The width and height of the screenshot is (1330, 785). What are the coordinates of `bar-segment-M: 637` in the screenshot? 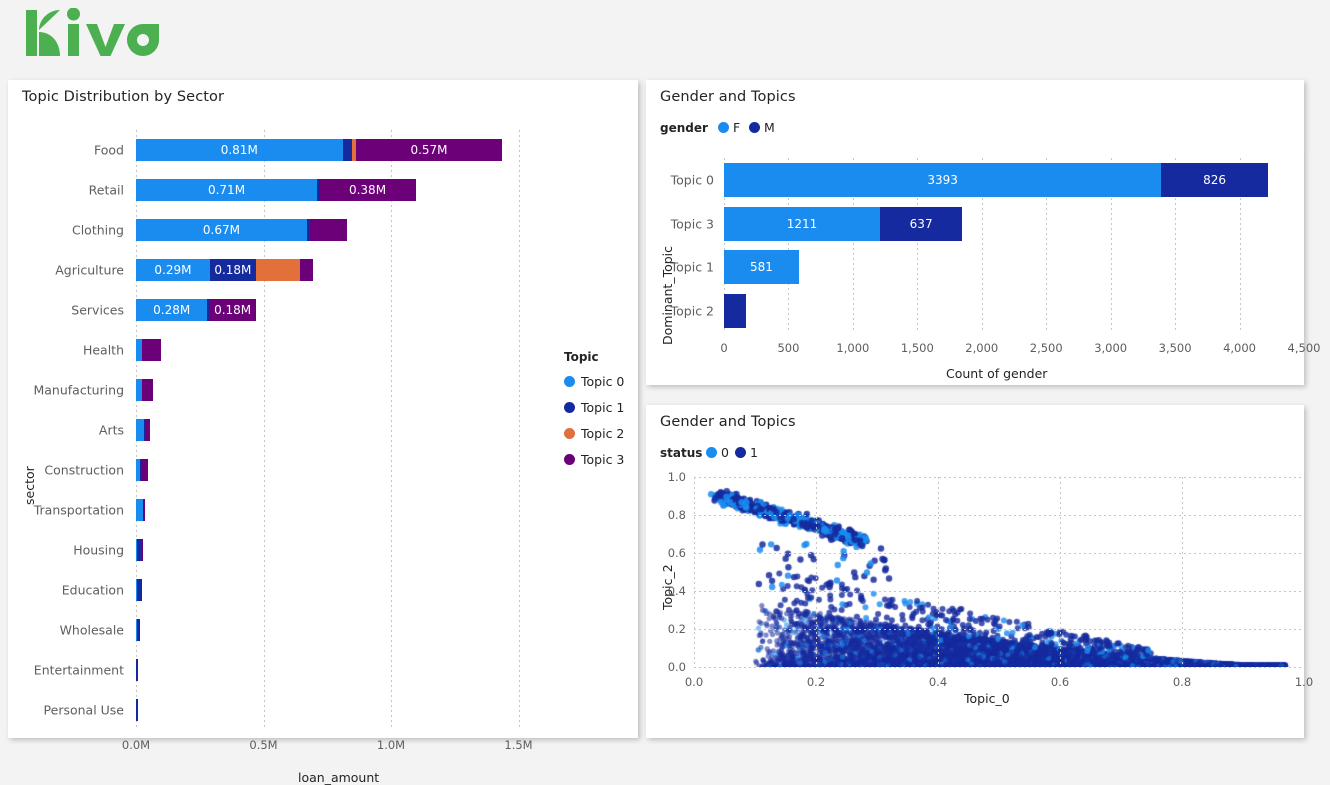 It's located at (921, 224).